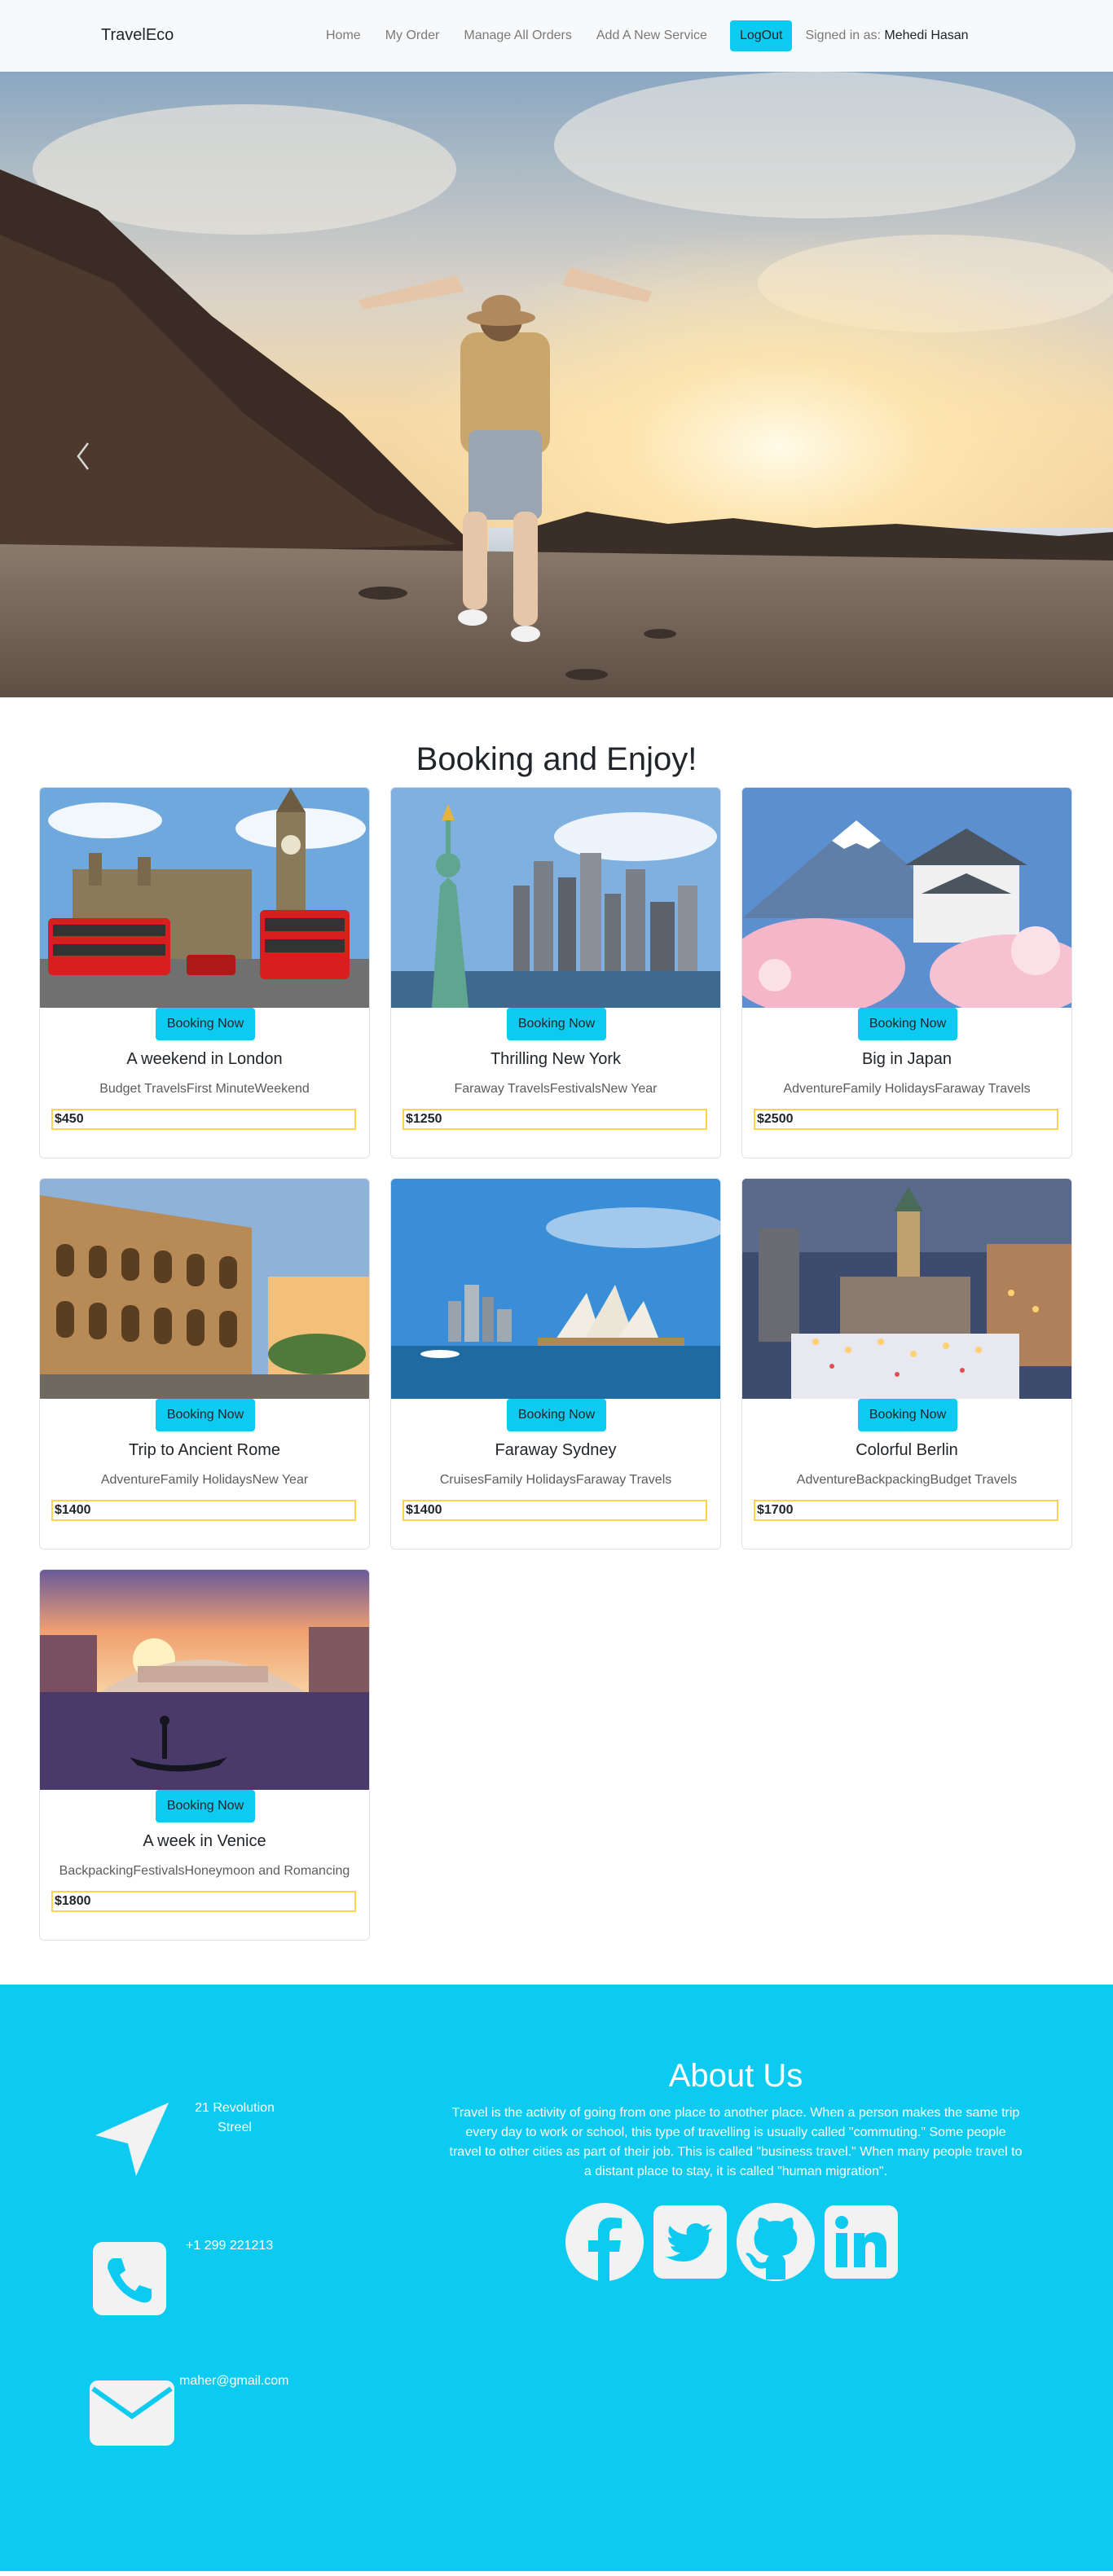 Image resolution: width=1113 pixels, height=2576 pixels. I want to click on carousel-prev-icon, so click(83, 456).